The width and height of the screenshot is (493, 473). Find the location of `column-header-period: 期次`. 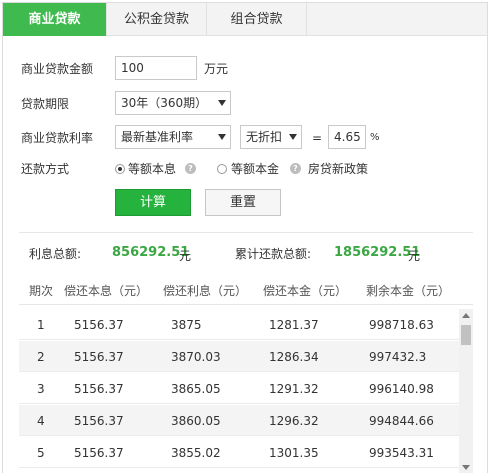

column-header-period: 期次 is located at coordinates (41, 291).